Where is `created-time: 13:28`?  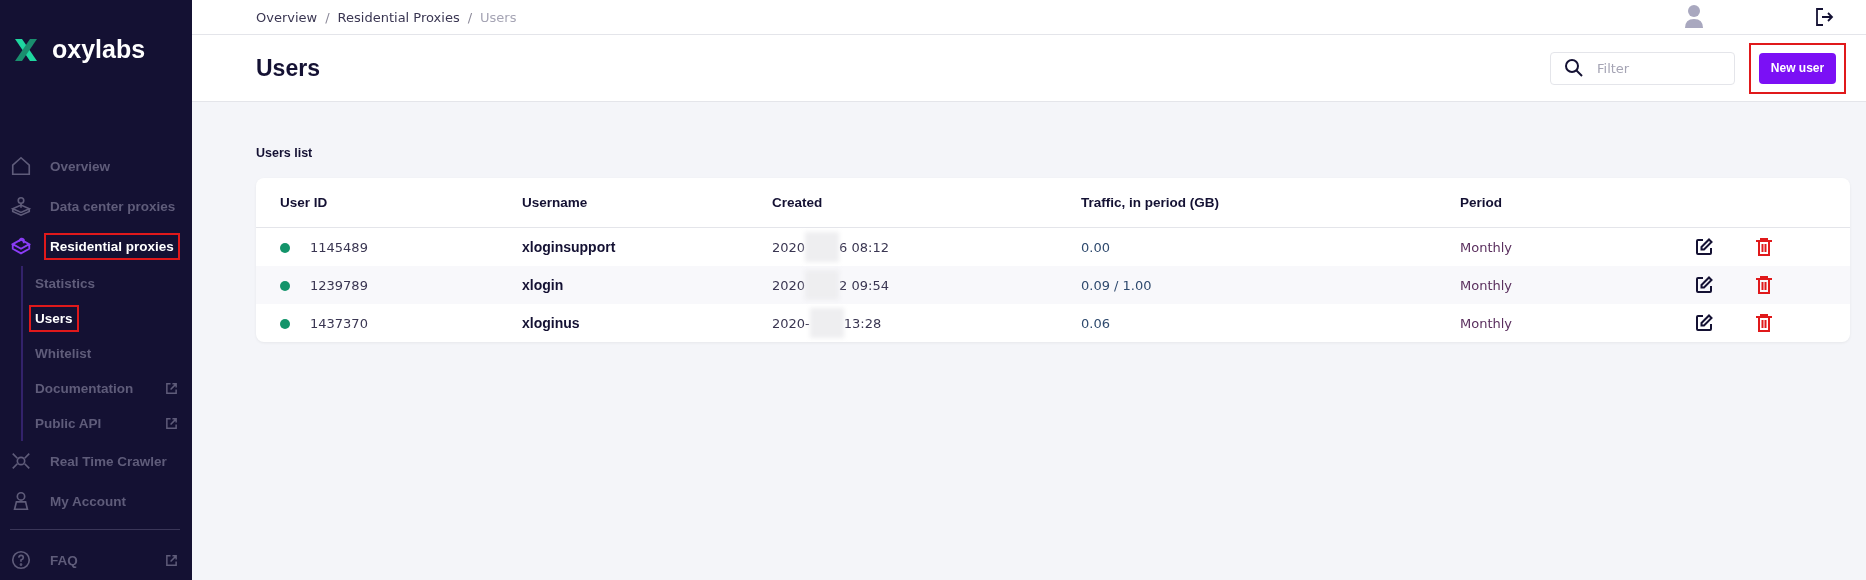
created-time: 13:28 is located at coordinates (862, 323).